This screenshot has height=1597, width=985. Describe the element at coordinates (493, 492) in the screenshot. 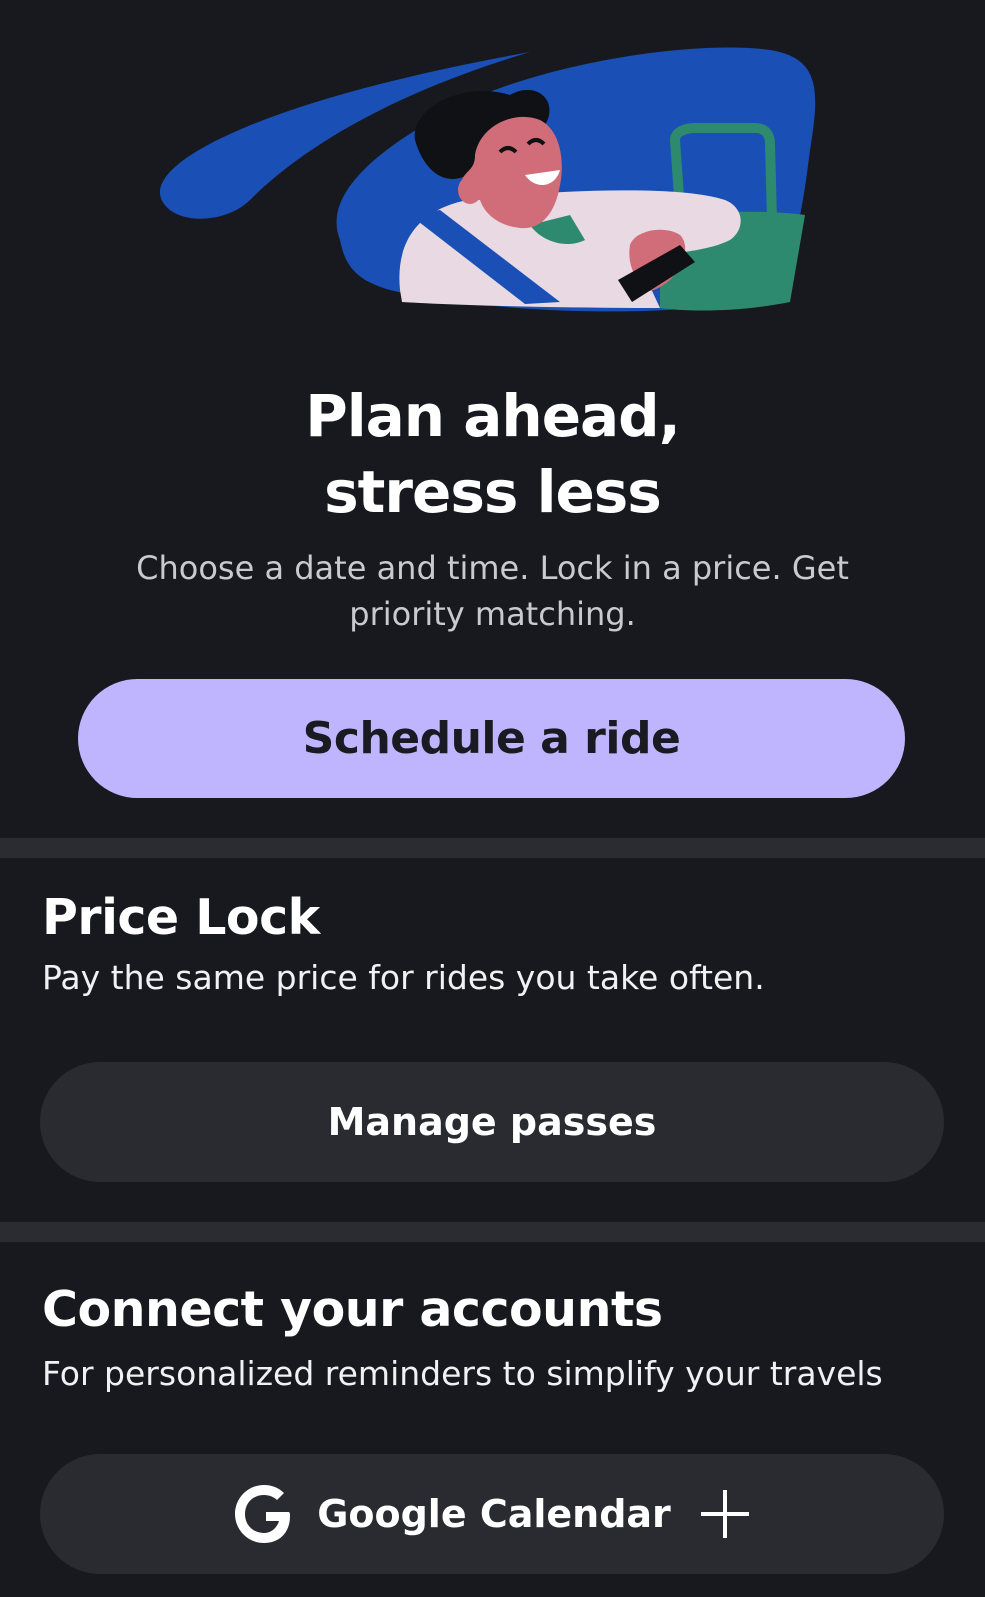

I see `hero-title-line2: stress less` at that location.